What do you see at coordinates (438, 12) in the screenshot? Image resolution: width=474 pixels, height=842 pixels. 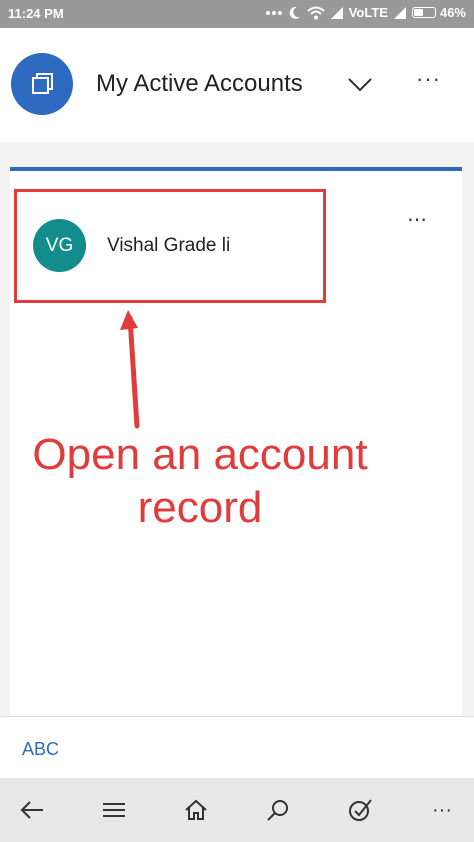 I see `battery: 46%` at bounding box center [438, 12].